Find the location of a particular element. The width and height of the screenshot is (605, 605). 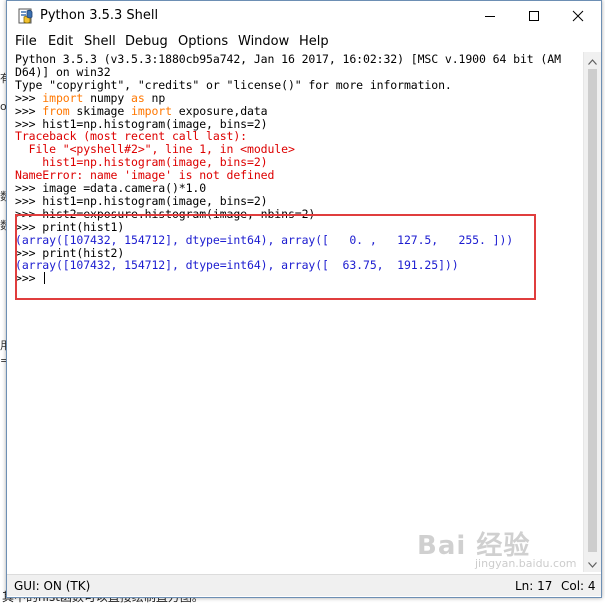

scroll-up-icon is located at coordinates (592, 61).